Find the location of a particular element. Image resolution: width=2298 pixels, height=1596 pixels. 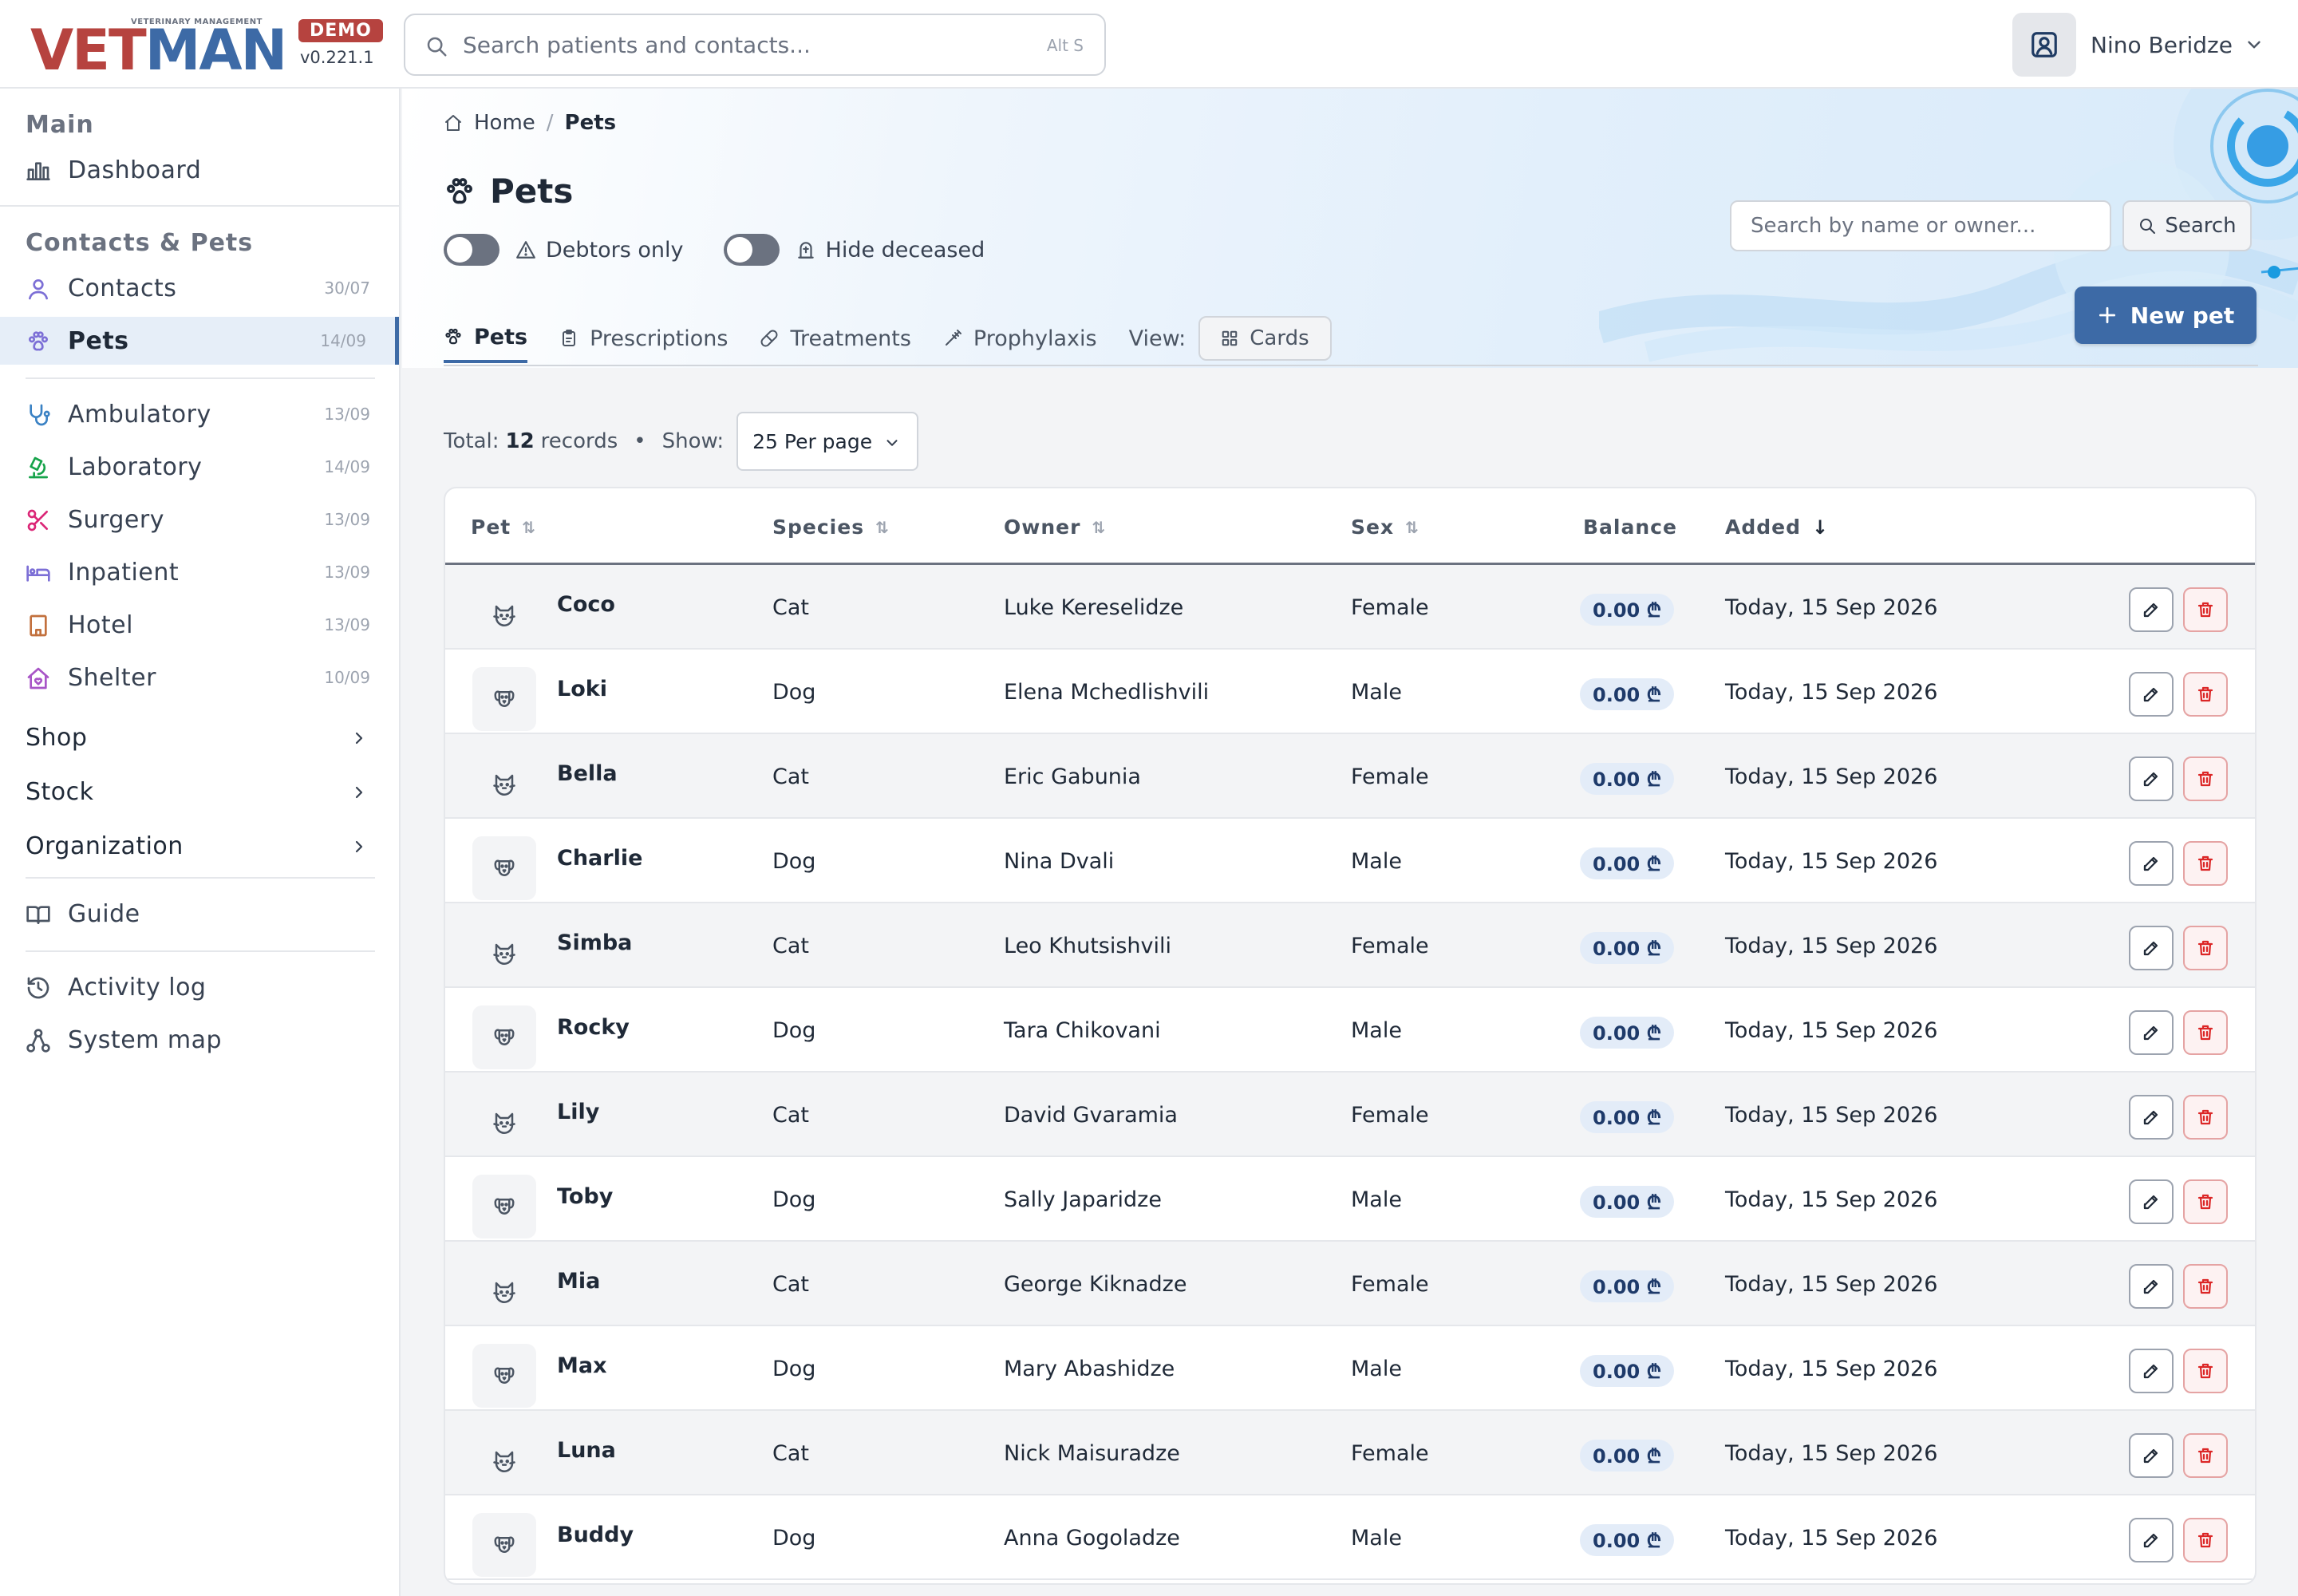

breadcrumb-home-link: Home is located at coordinates (505, 123).